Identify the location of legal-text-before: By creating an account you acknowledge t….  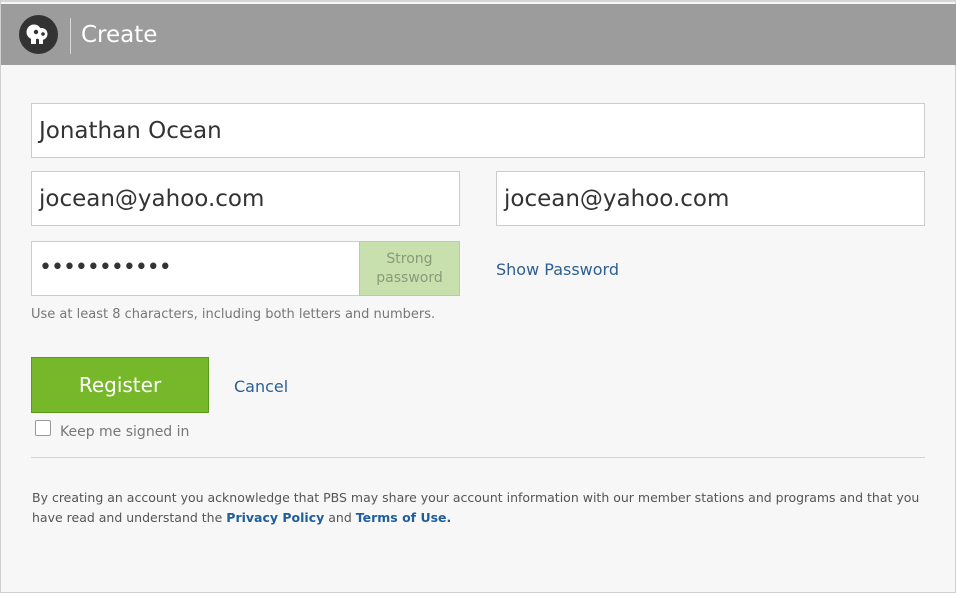
(476, 507).